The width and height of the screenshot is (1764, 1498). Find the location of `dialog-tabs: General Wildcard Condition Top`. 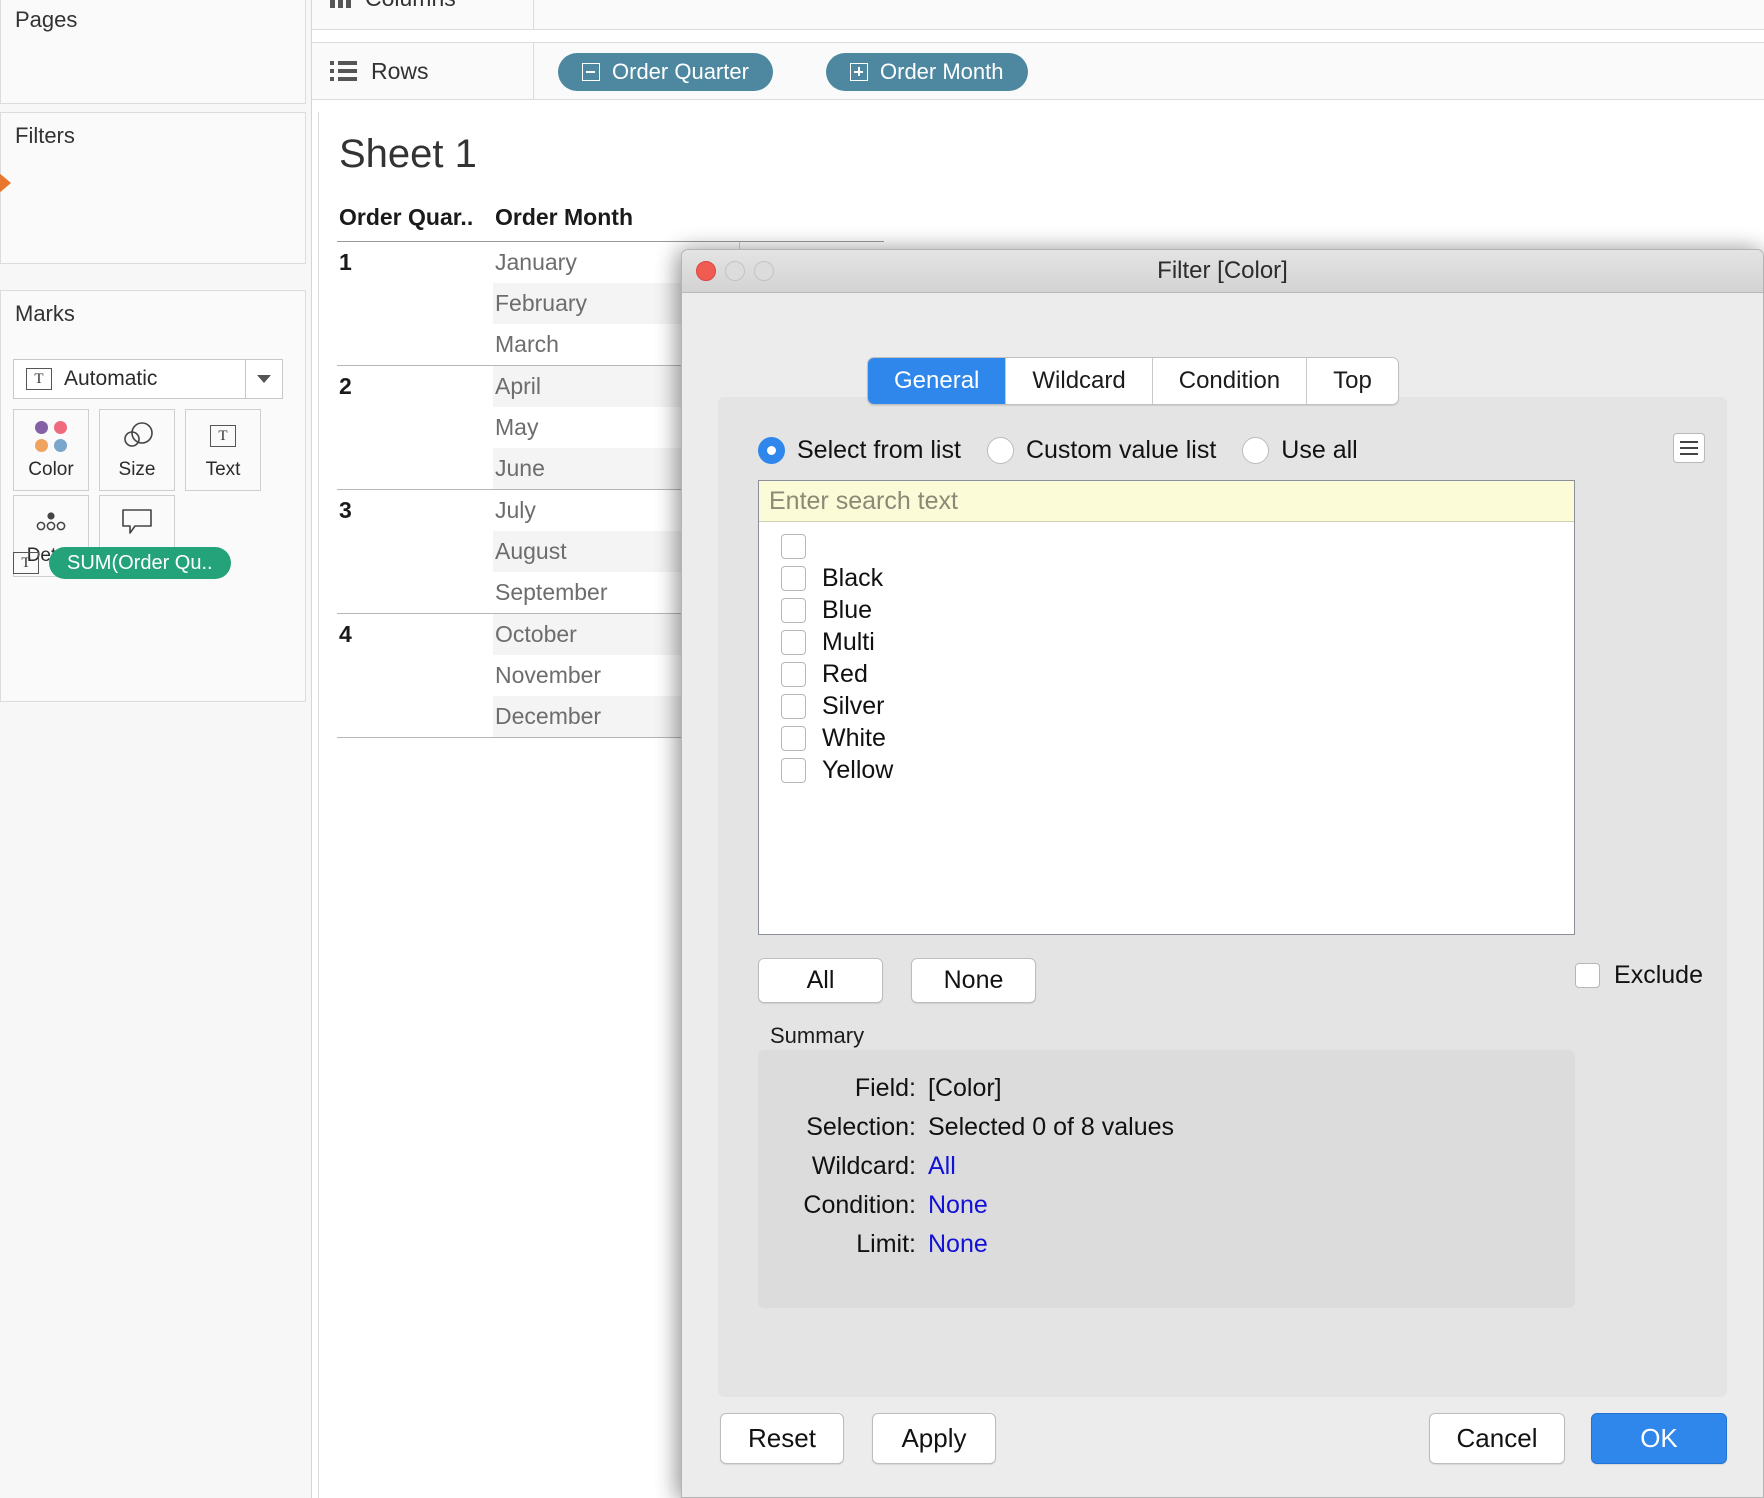

dialog-tabs: General Wildcard Condition Top is located at coordinates (1133, 381).